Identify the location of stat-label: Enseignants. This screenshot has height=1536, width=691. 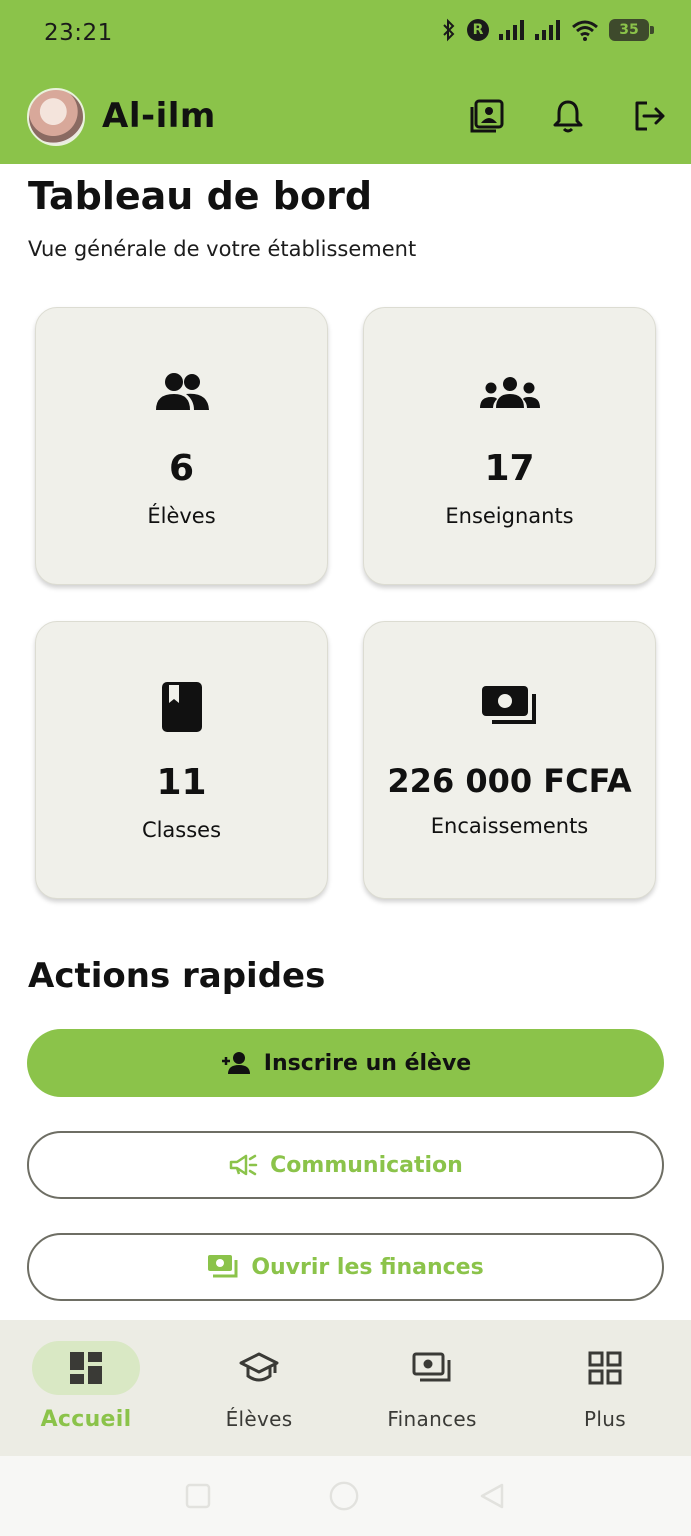
(509, 516).